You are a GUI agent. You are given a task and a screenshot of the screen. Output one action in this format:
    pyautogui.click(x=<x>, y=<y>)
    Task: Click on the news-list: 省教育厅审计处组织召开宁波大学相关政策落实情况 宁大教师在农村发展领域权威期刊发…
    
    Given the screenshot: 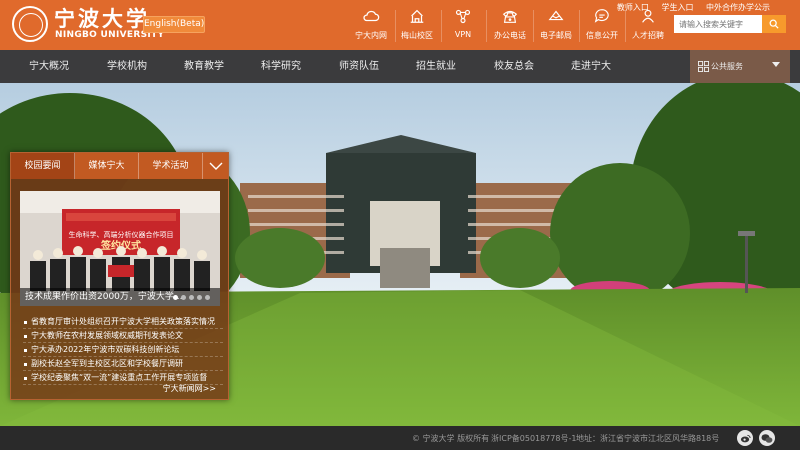 What is the action you would take?
    pyautogui.click(x=123, y=350)
    